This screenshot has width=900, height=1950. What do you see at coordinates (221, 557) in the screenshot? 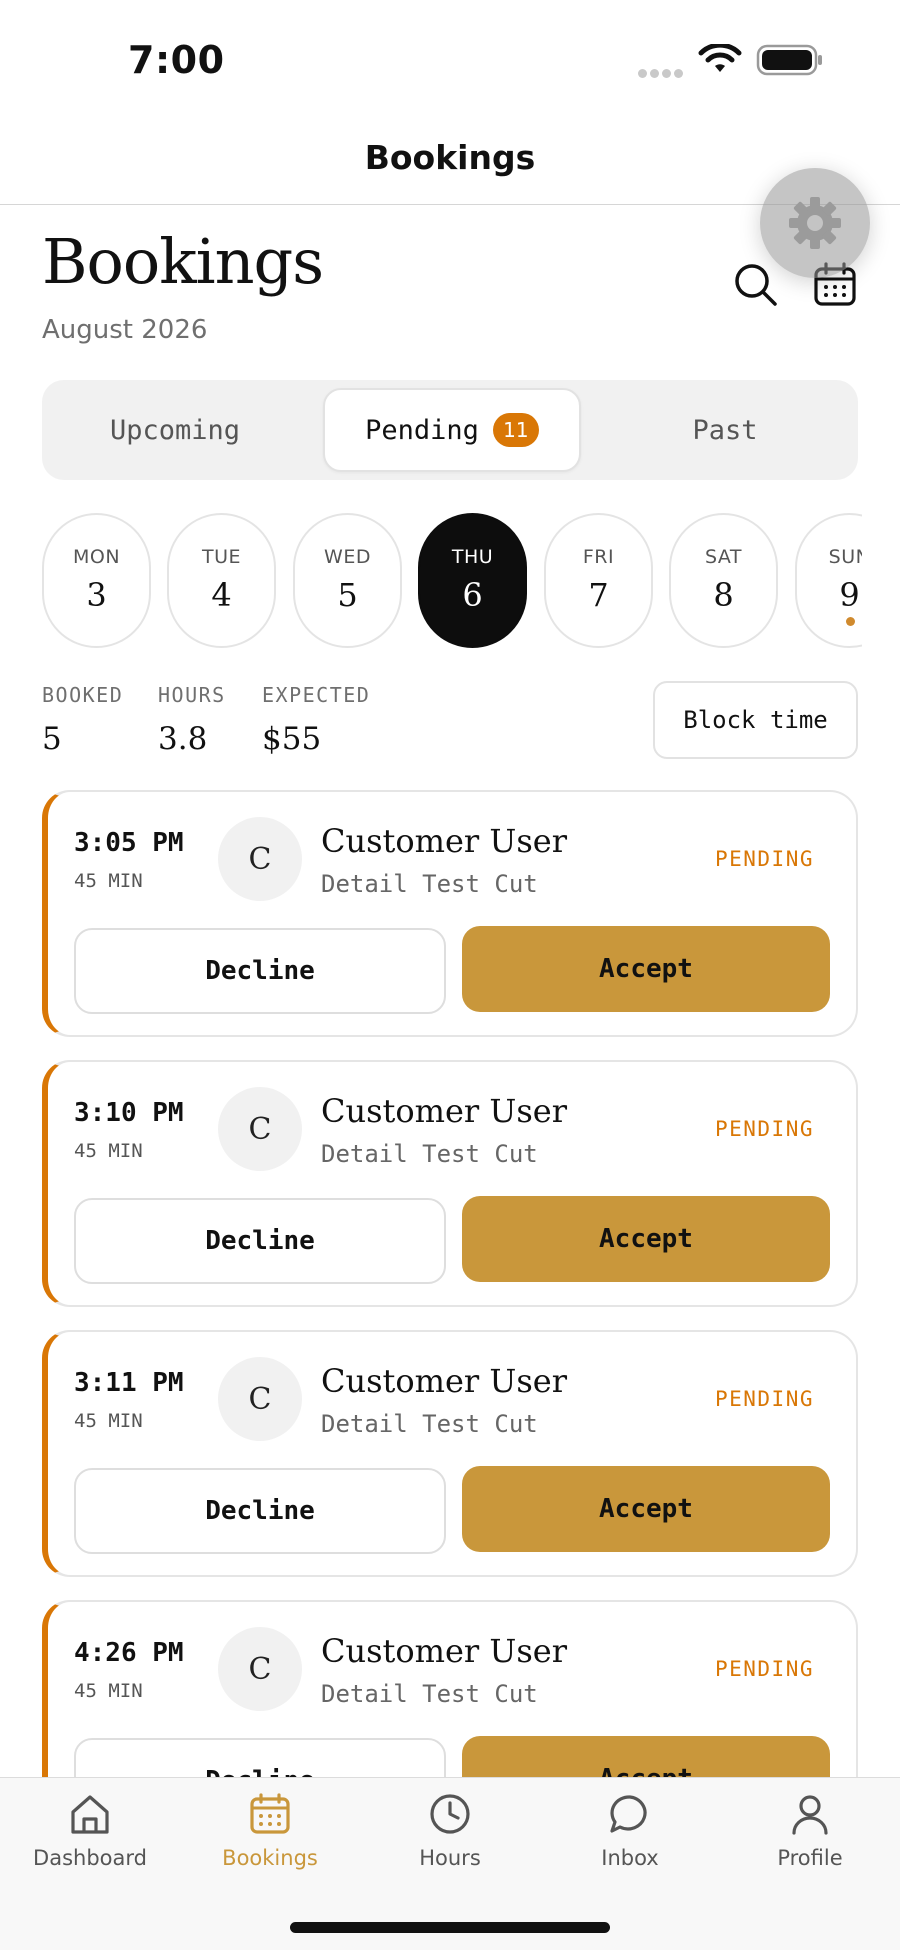
I see `day-of-week: TUE` at bounding box center [221, 557].